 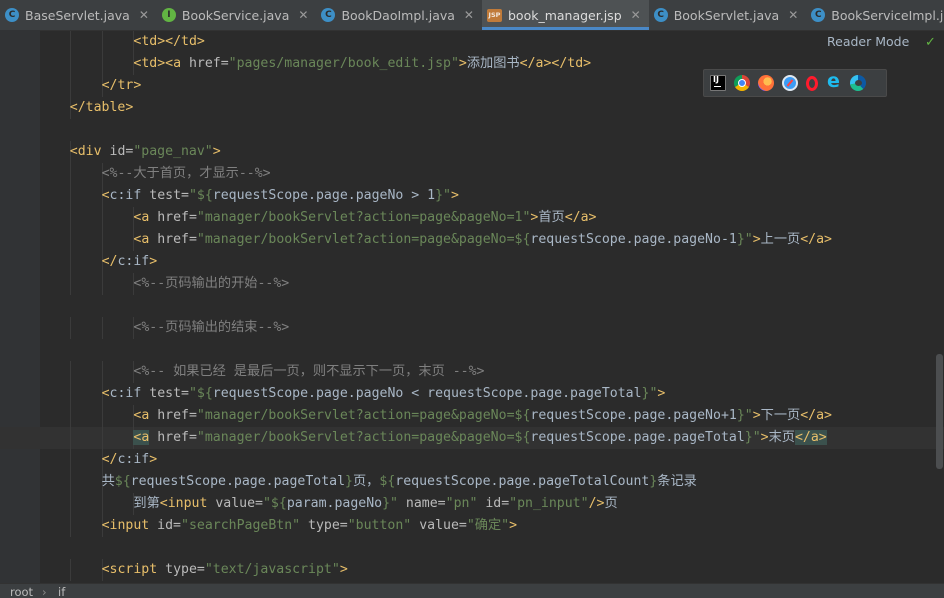 I want to click on code-text: <%--大于首页，才显示--%>, so click(x=186, y=174).